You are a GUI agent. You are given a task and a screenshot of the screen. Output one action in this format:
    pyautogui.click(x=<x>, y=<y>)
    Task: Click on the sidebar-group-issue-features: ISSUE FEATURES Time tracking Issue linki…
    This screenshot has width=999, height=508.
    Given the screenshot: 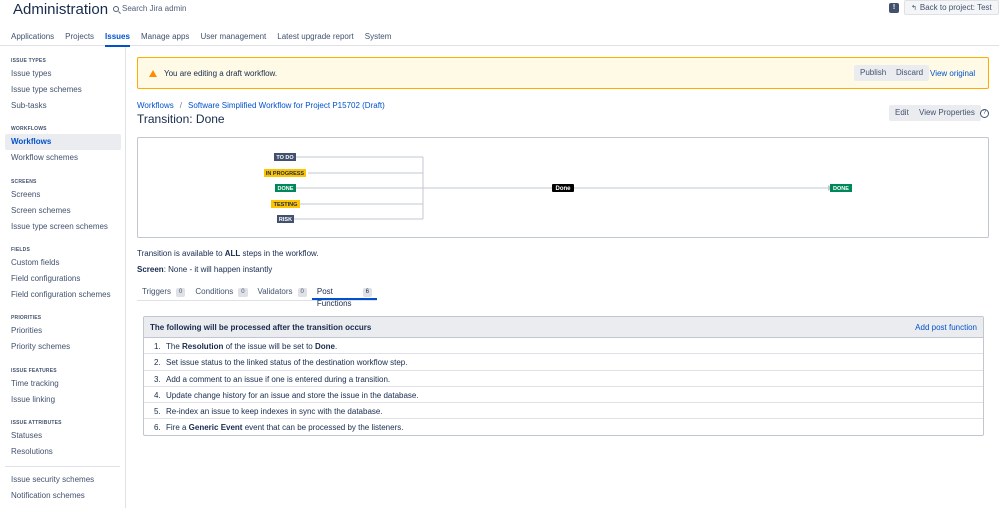 What is the action you would take?
    pyautogui.click(x=63, y=387)
    